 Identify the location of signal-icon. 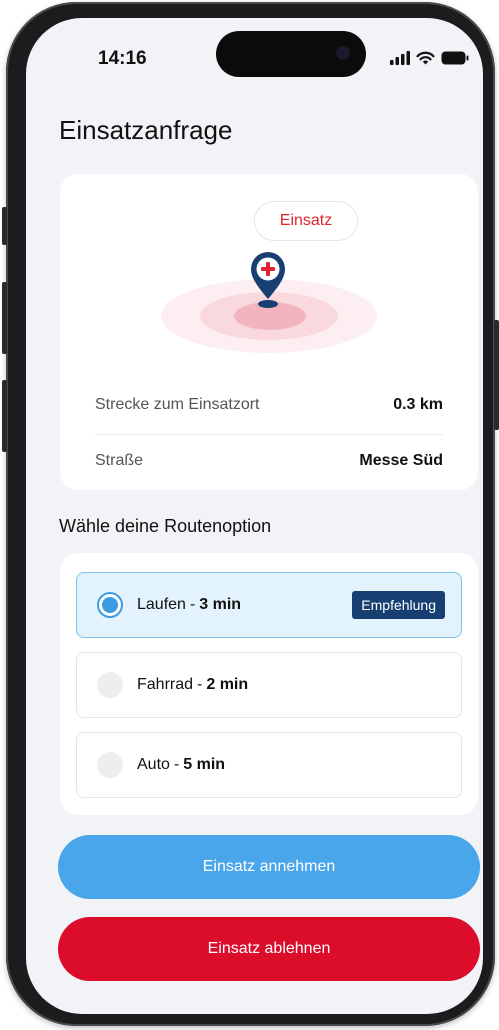
(400, 58).